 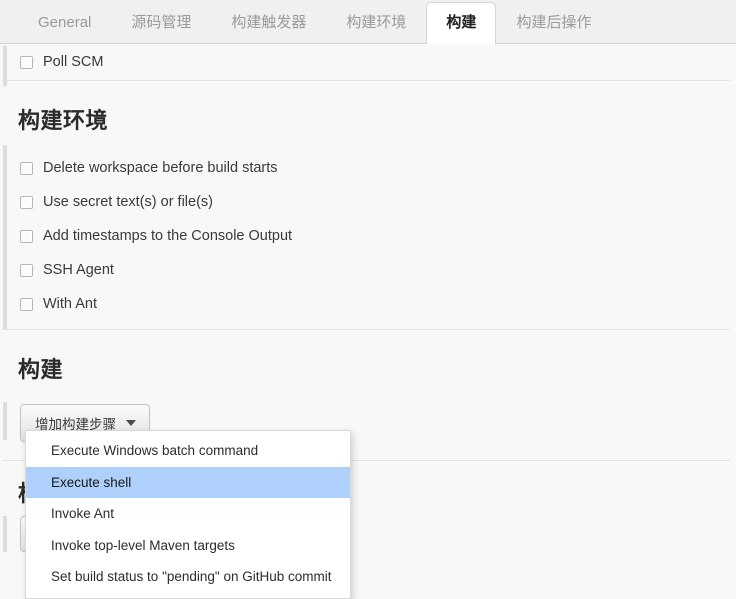 I want to click on option-with-ant: With Ant, so click(x=368, y=304).